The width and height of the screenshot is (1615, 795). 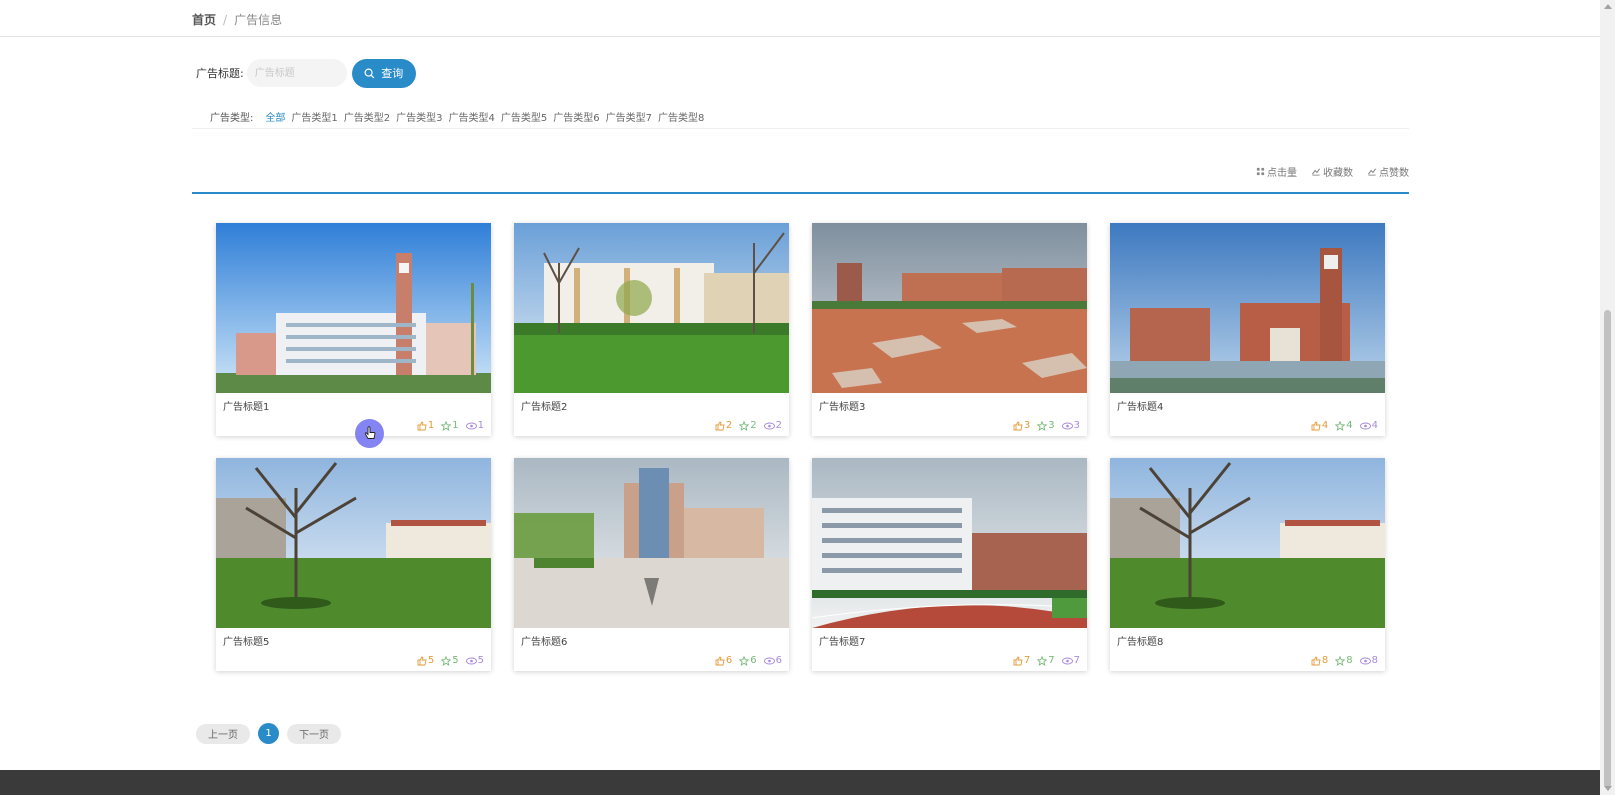 What do you see at coordinates (949, 329) in the screenshot?
I see `ad-card: 广告标题3 3 3 3` at bounding box center [949, 329].